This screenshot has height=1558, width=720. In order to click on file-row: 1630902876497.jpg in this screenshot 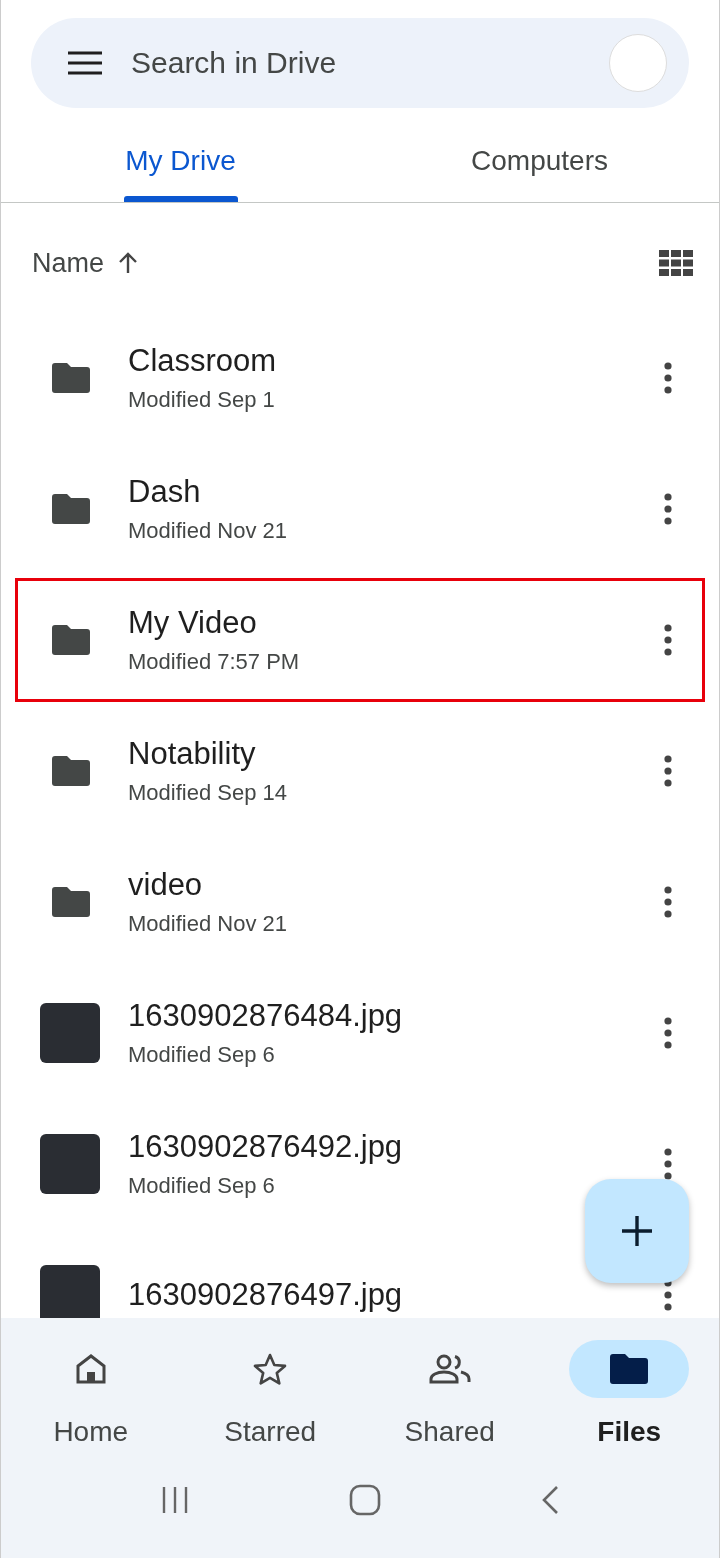, I will do `click(360, 1275)`.